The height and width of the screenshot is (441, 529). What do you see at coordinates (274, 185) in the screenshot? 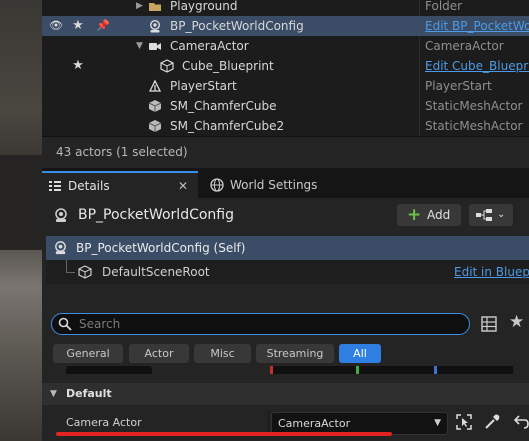
I see `tab-world-settings-label: World Settings` at bounding box center [274, 185].